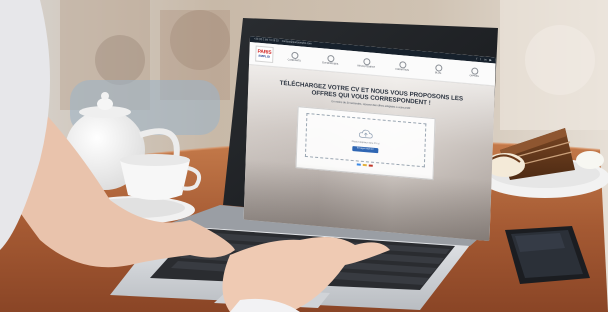  I want to click on upload-cv-button: Envoyer mon CV, so click(365, 149).